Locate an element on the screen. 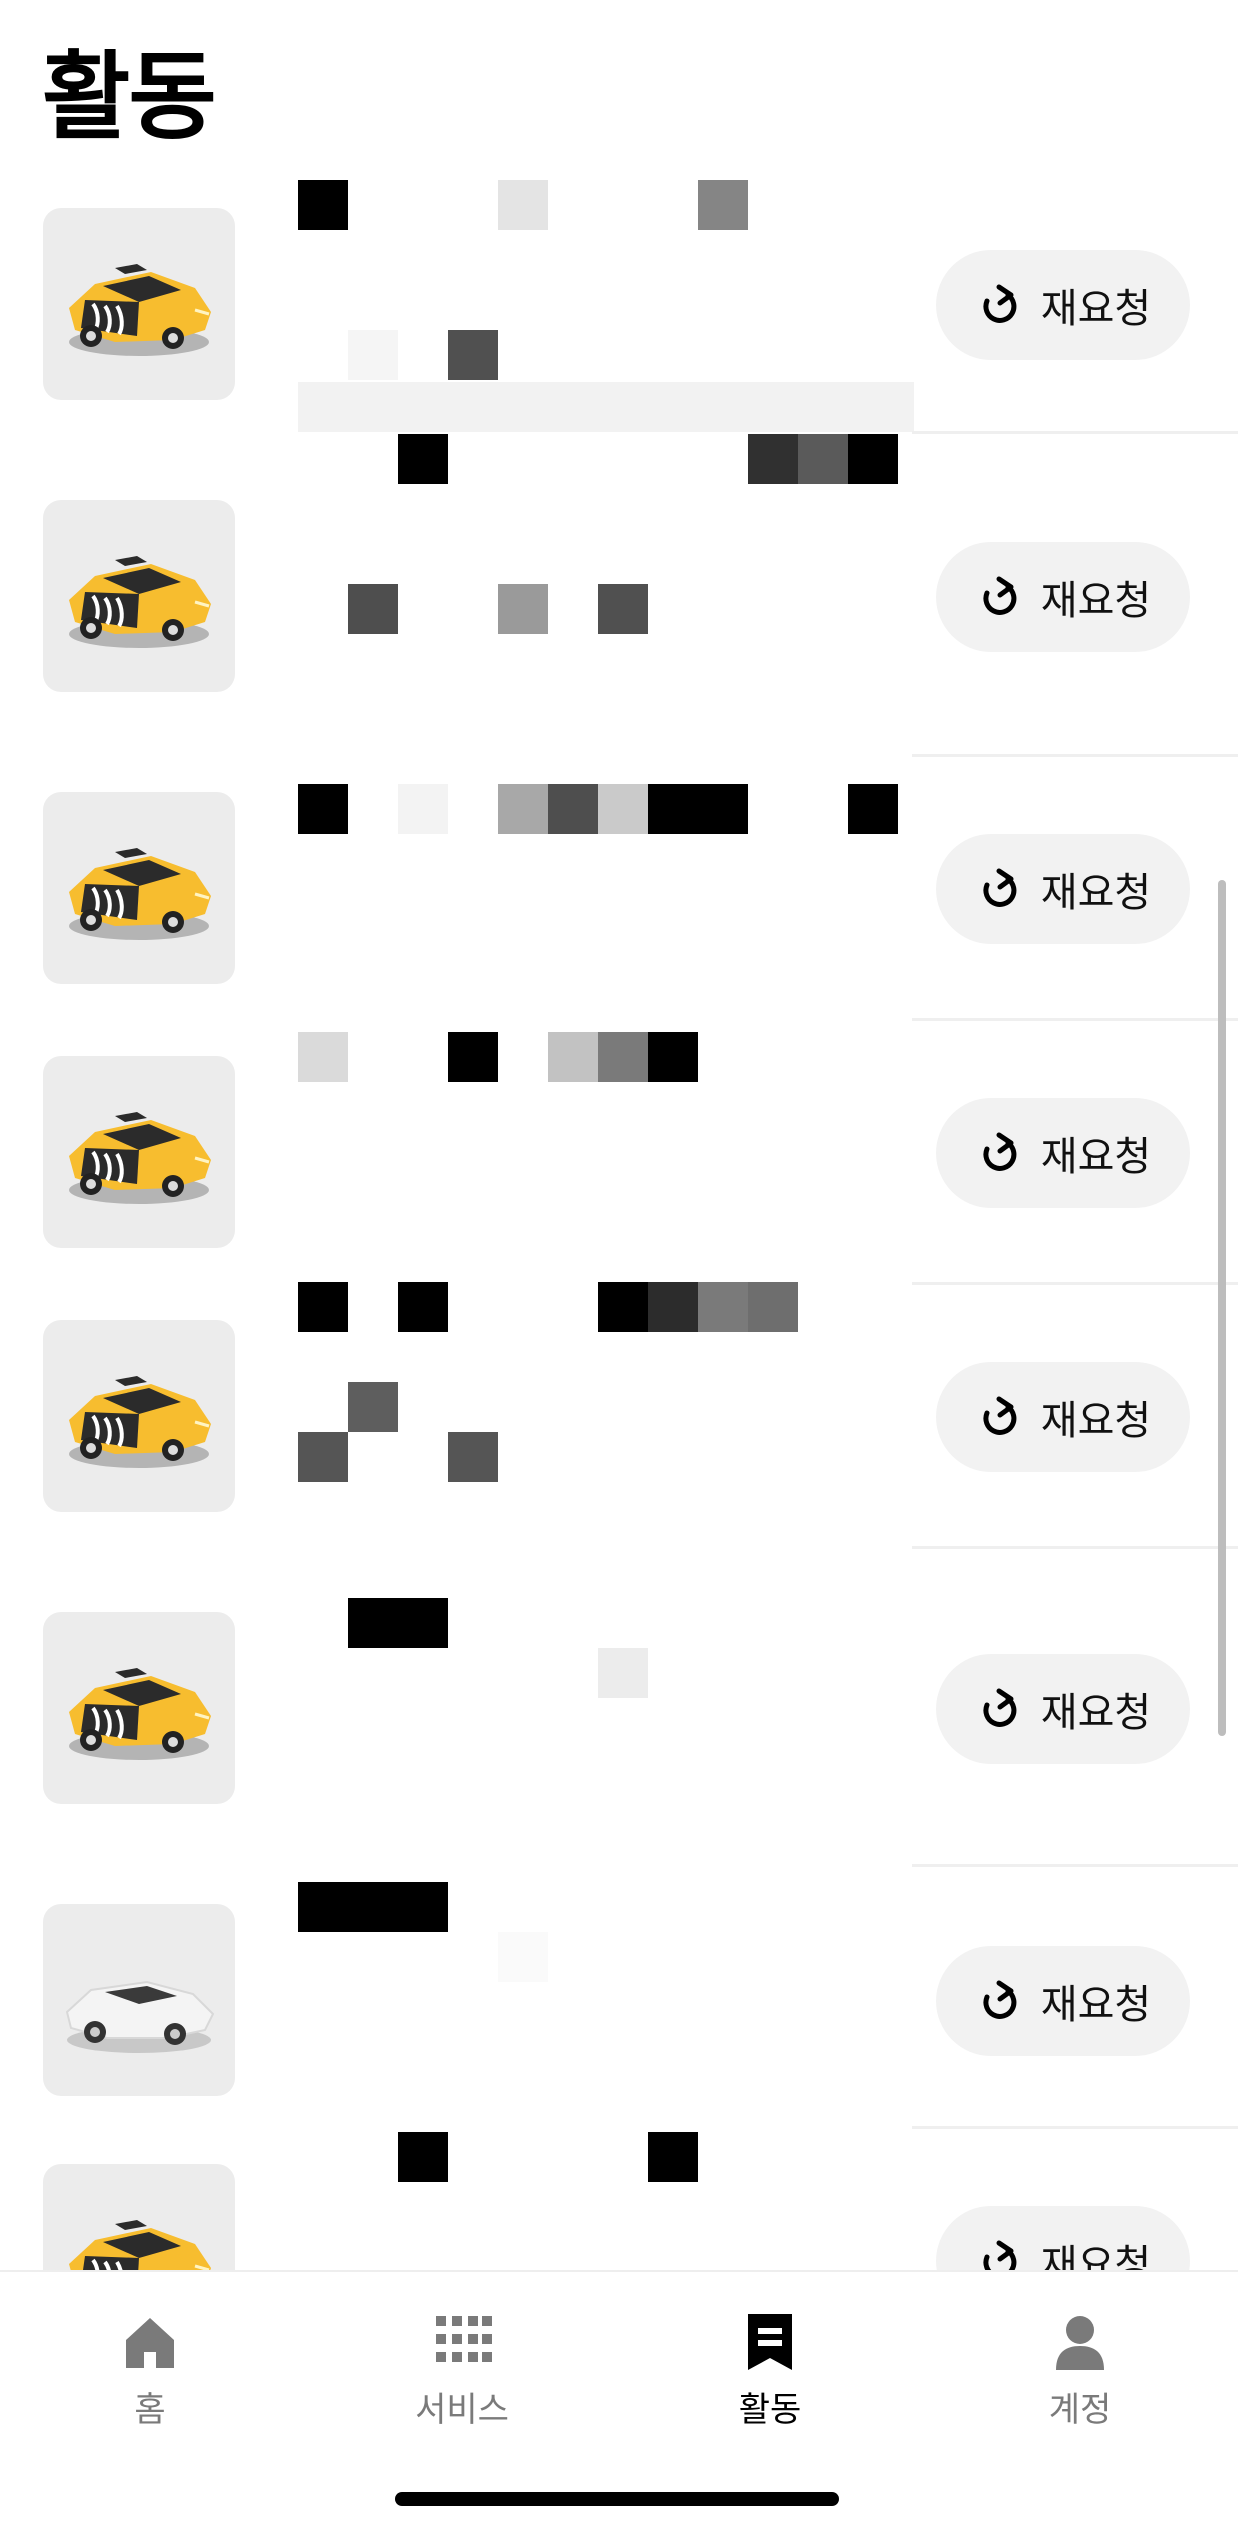 The image size is (1238, 2536). person-icon is located at coordinates (1080, 2343).